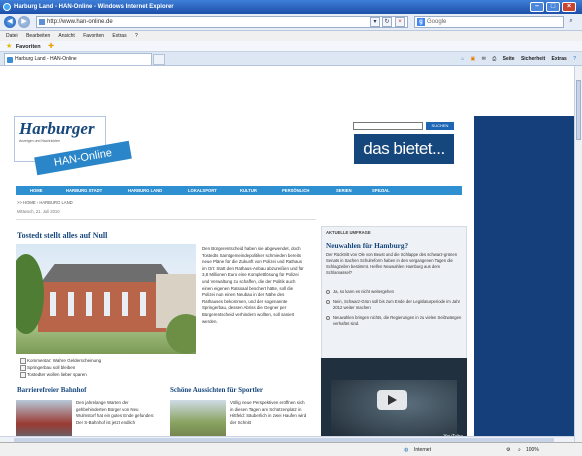 Image resolution: width=582 pixels, height=456 pixels. Describe the element at coordinates (36, 190) in the screenshot. I see `nav-home: HOME` at that location.